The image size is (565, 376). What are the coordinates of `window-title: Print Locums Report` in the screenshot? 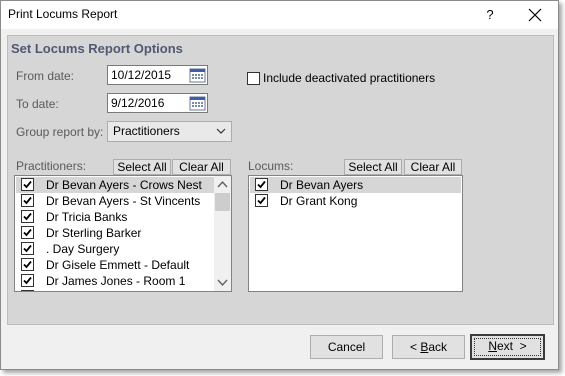 It's located at (63, 14).